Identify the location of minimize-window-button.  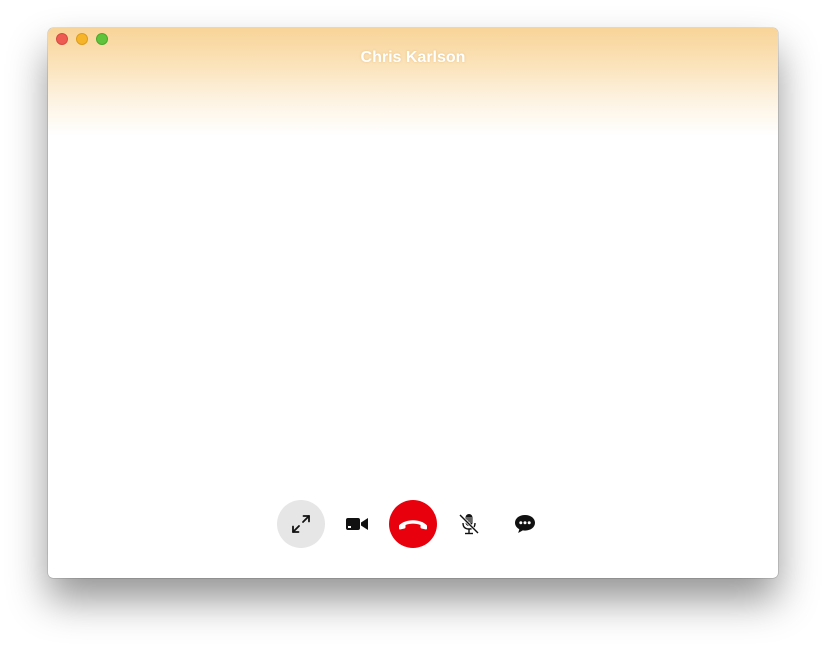
(82, 39).